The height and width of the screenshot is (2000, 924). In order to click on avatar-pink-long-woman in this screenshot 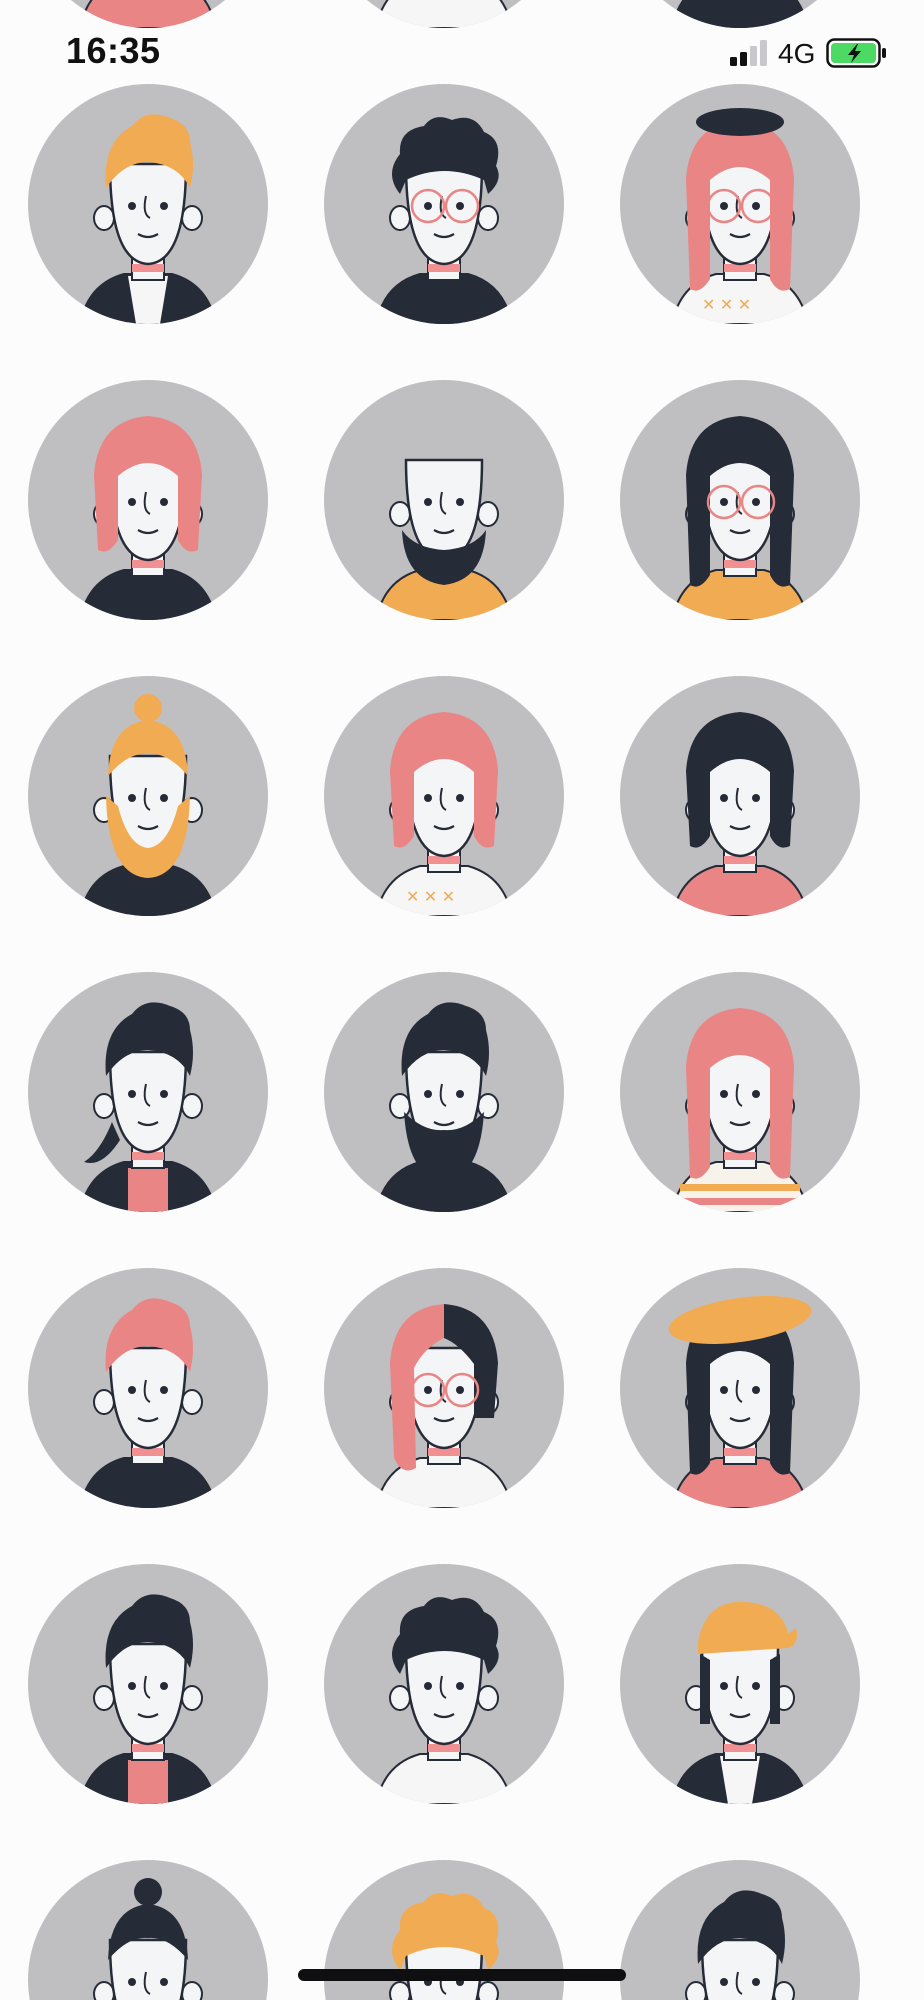, I will do `click(740, 1092)`.